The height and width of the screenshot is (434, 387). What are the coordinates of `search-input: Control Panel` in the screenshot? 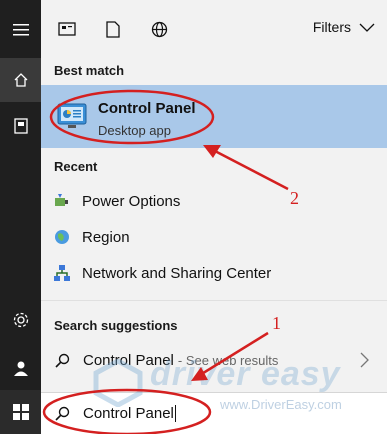 It's located at (129, 414).